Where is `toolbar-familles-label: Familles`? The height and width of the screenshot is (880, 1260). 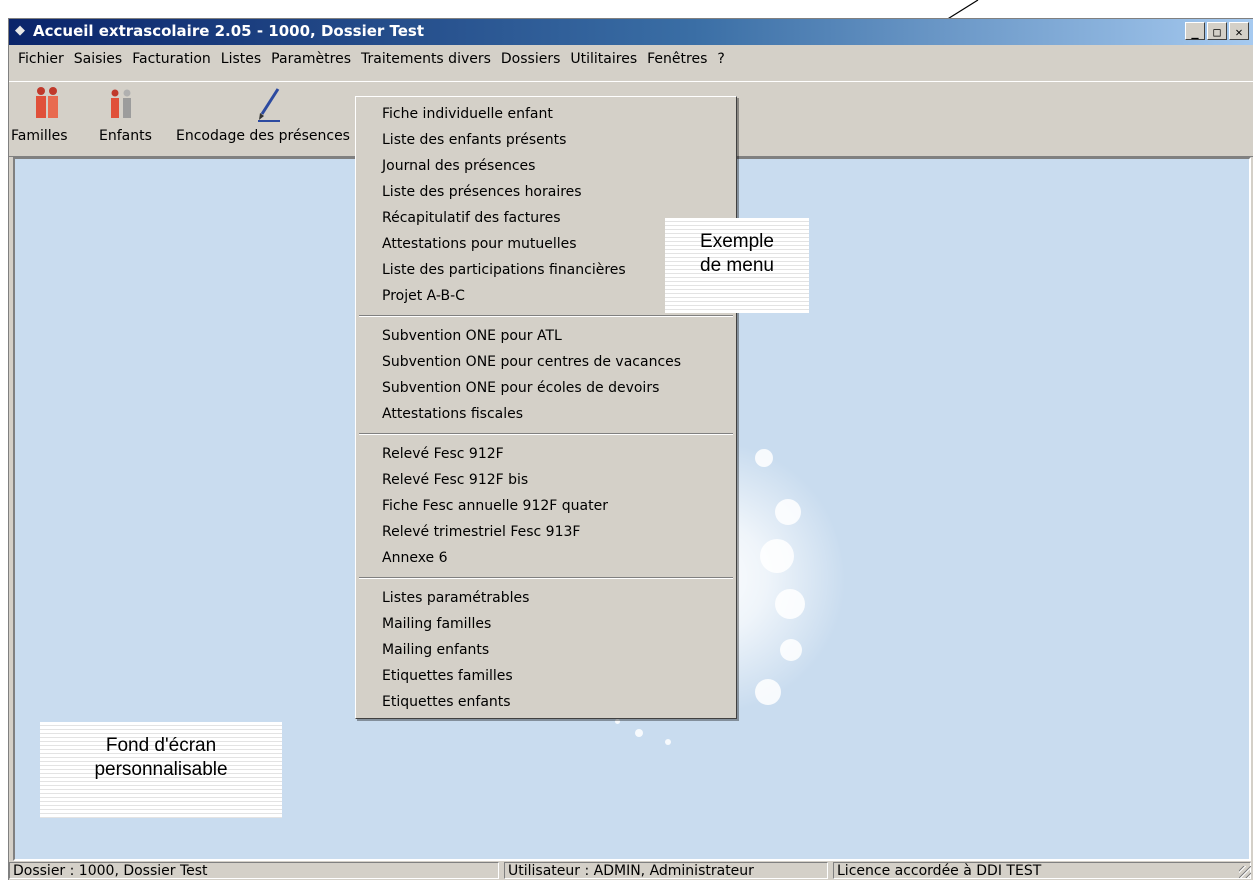
toolbar-familles-label: Familles is located at coordinates (39, 136).